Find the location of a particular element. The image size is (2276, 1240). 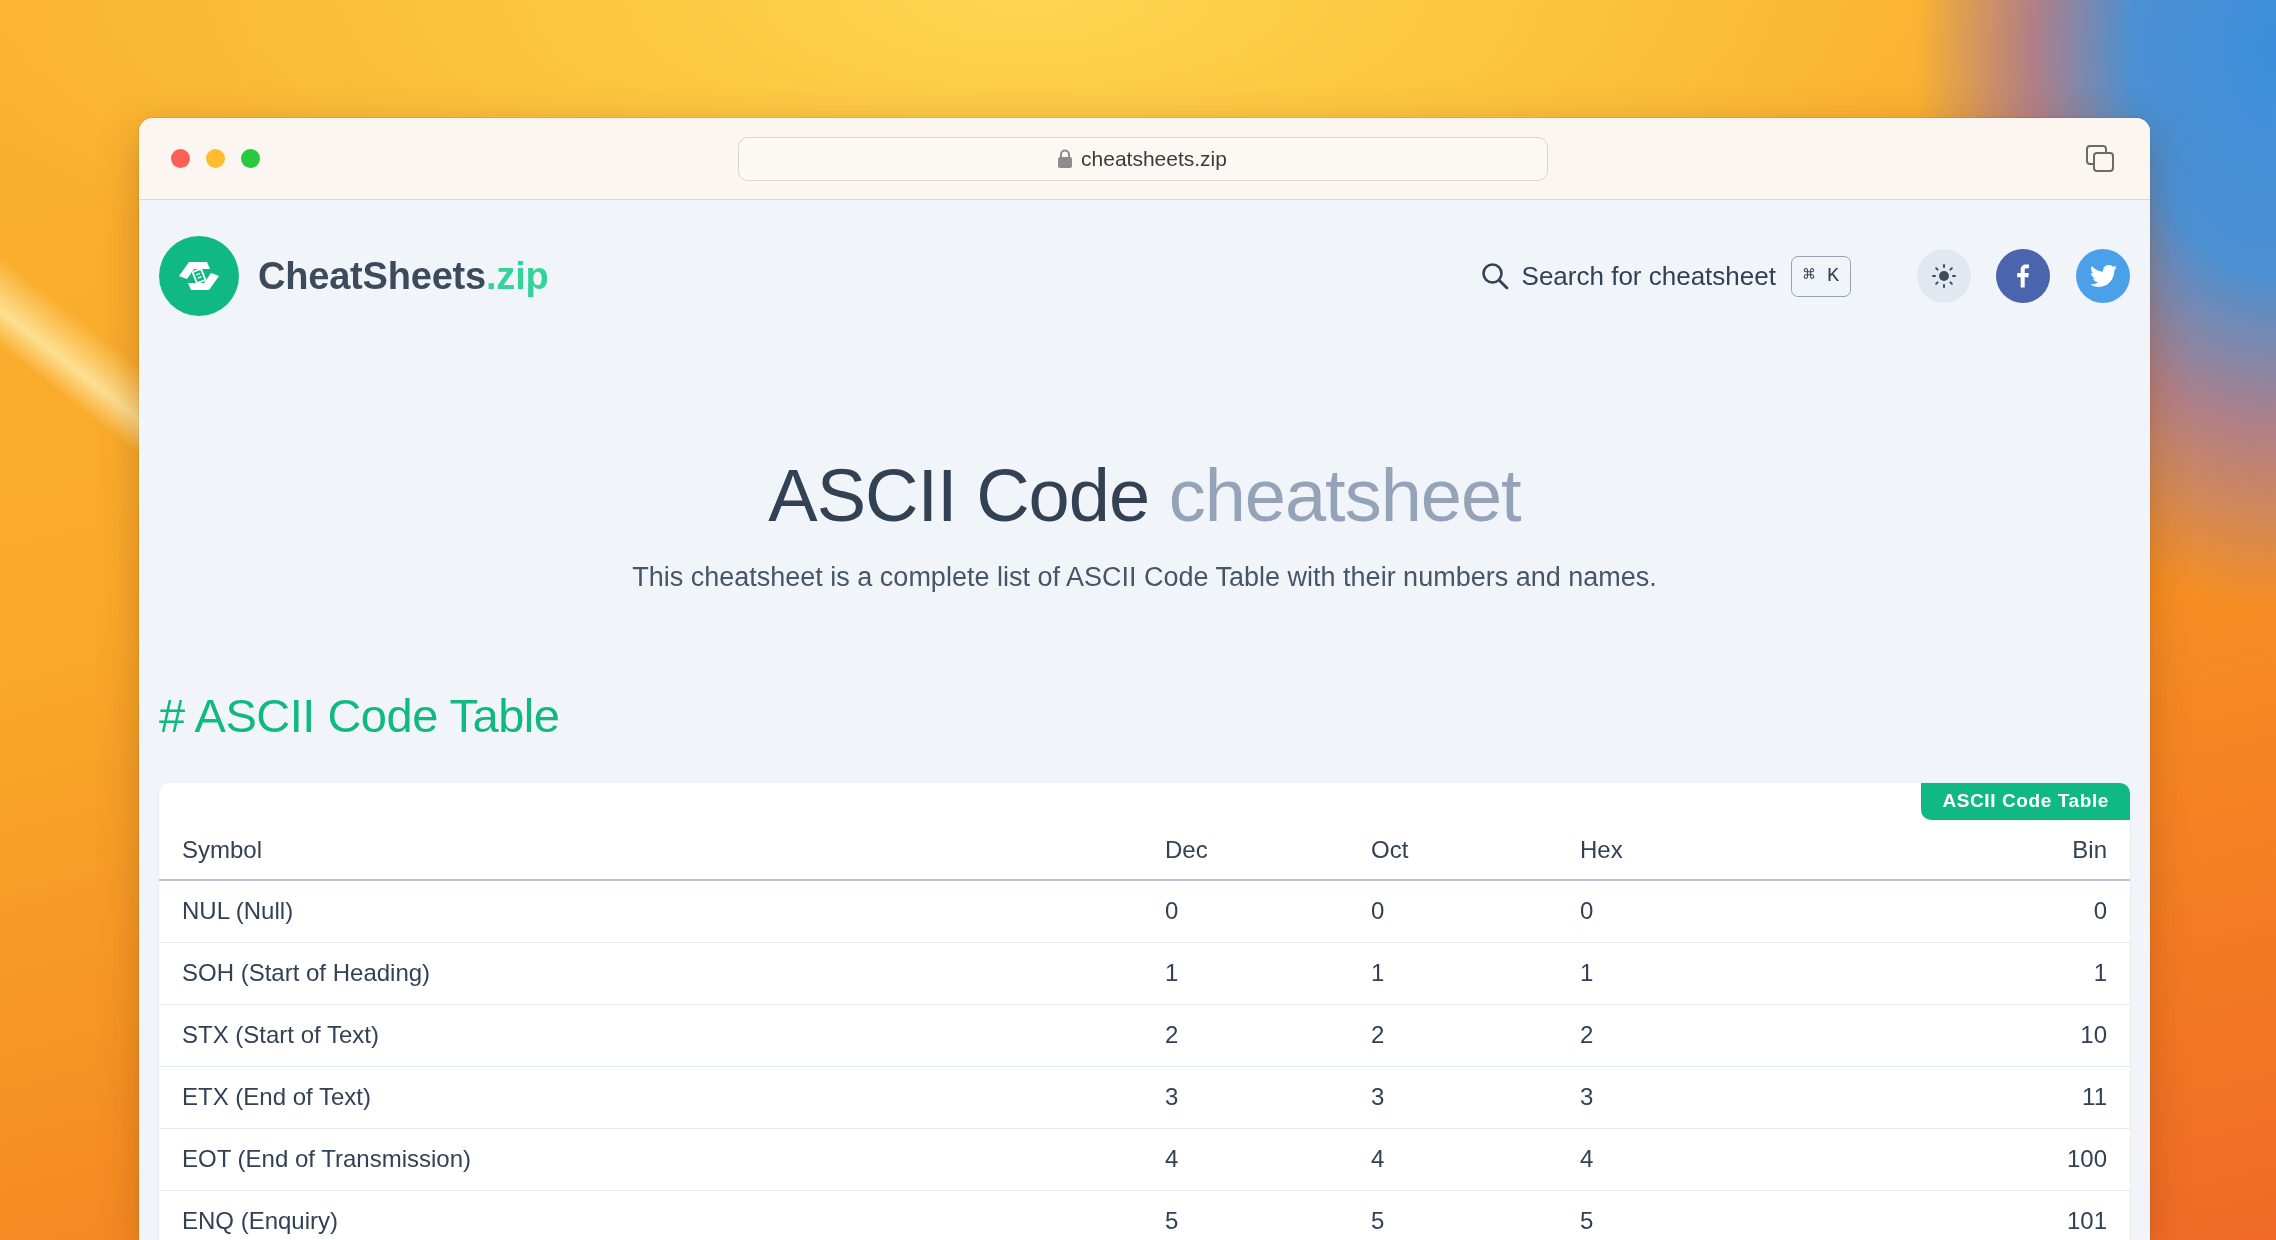

column-header: Symbol is located at coordinates (650, 850).